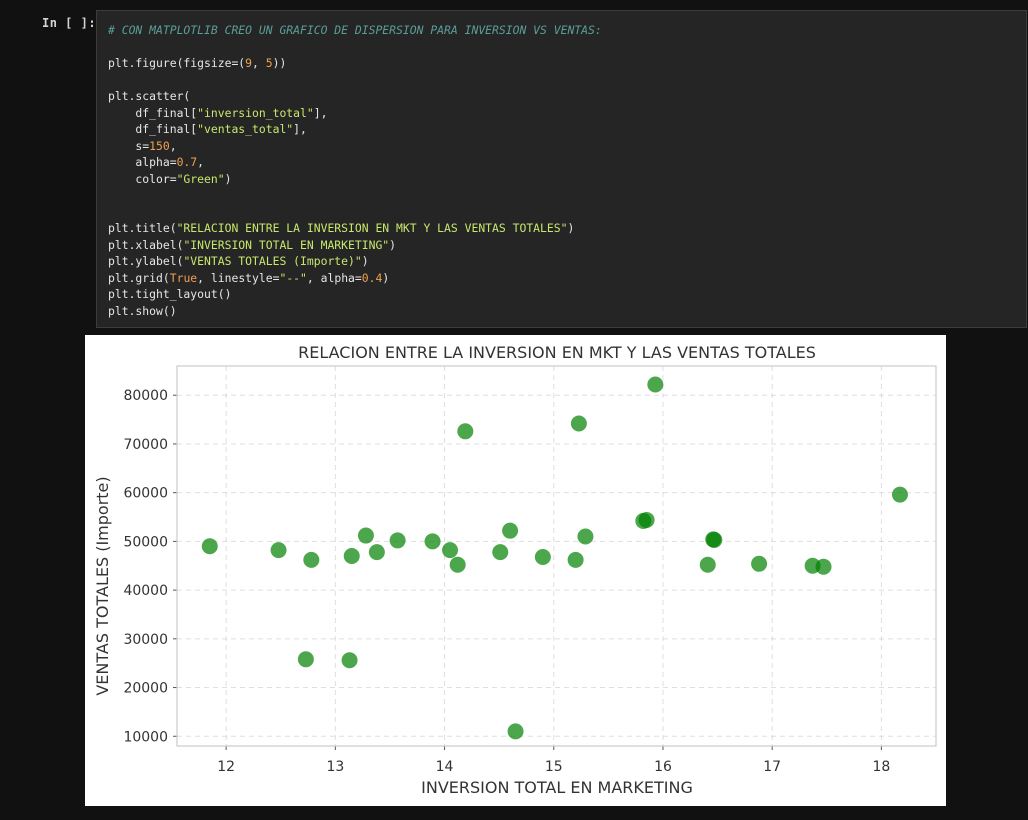 The height and width of the screenshot is (820, 1028). Describe the element at coordinates (355, 294) in the screenshot. I see `code-line: plt.tight_layout()` at that location.